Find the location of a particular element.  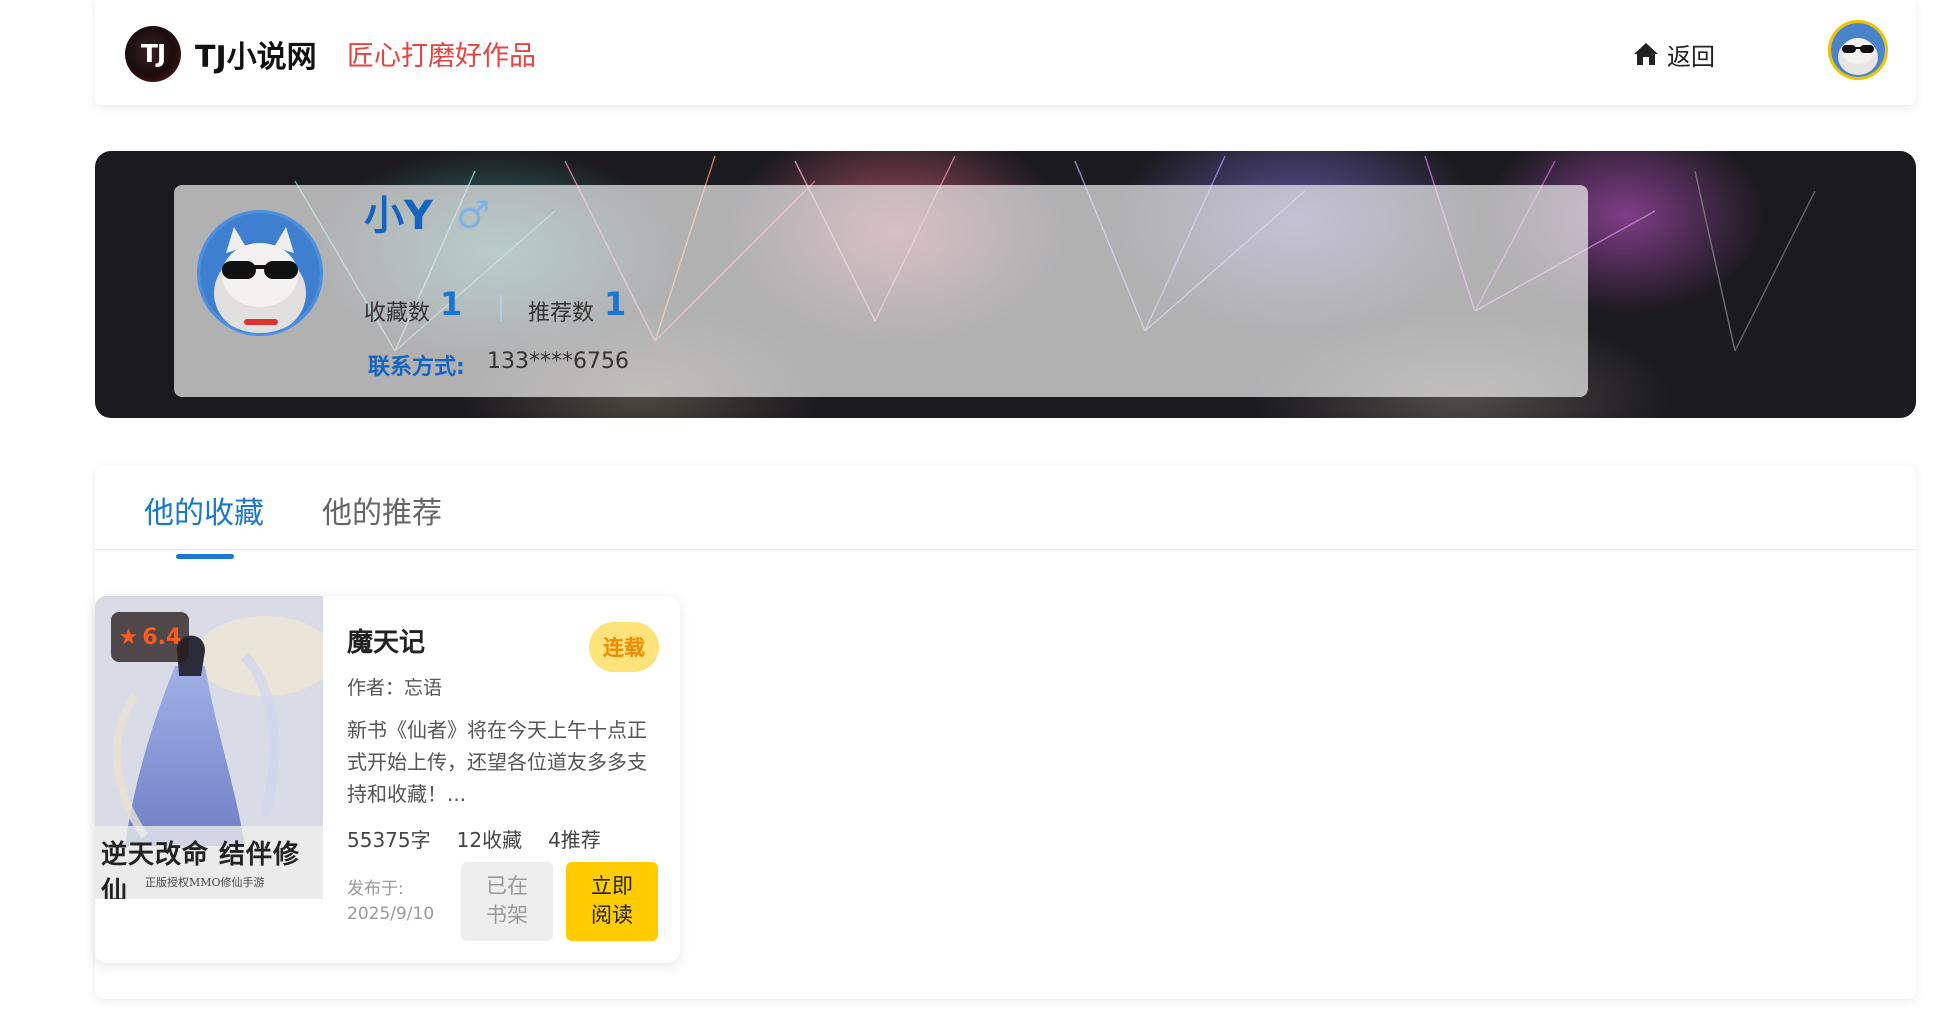

star-icon: ★ is located at coordinates (128, 637).